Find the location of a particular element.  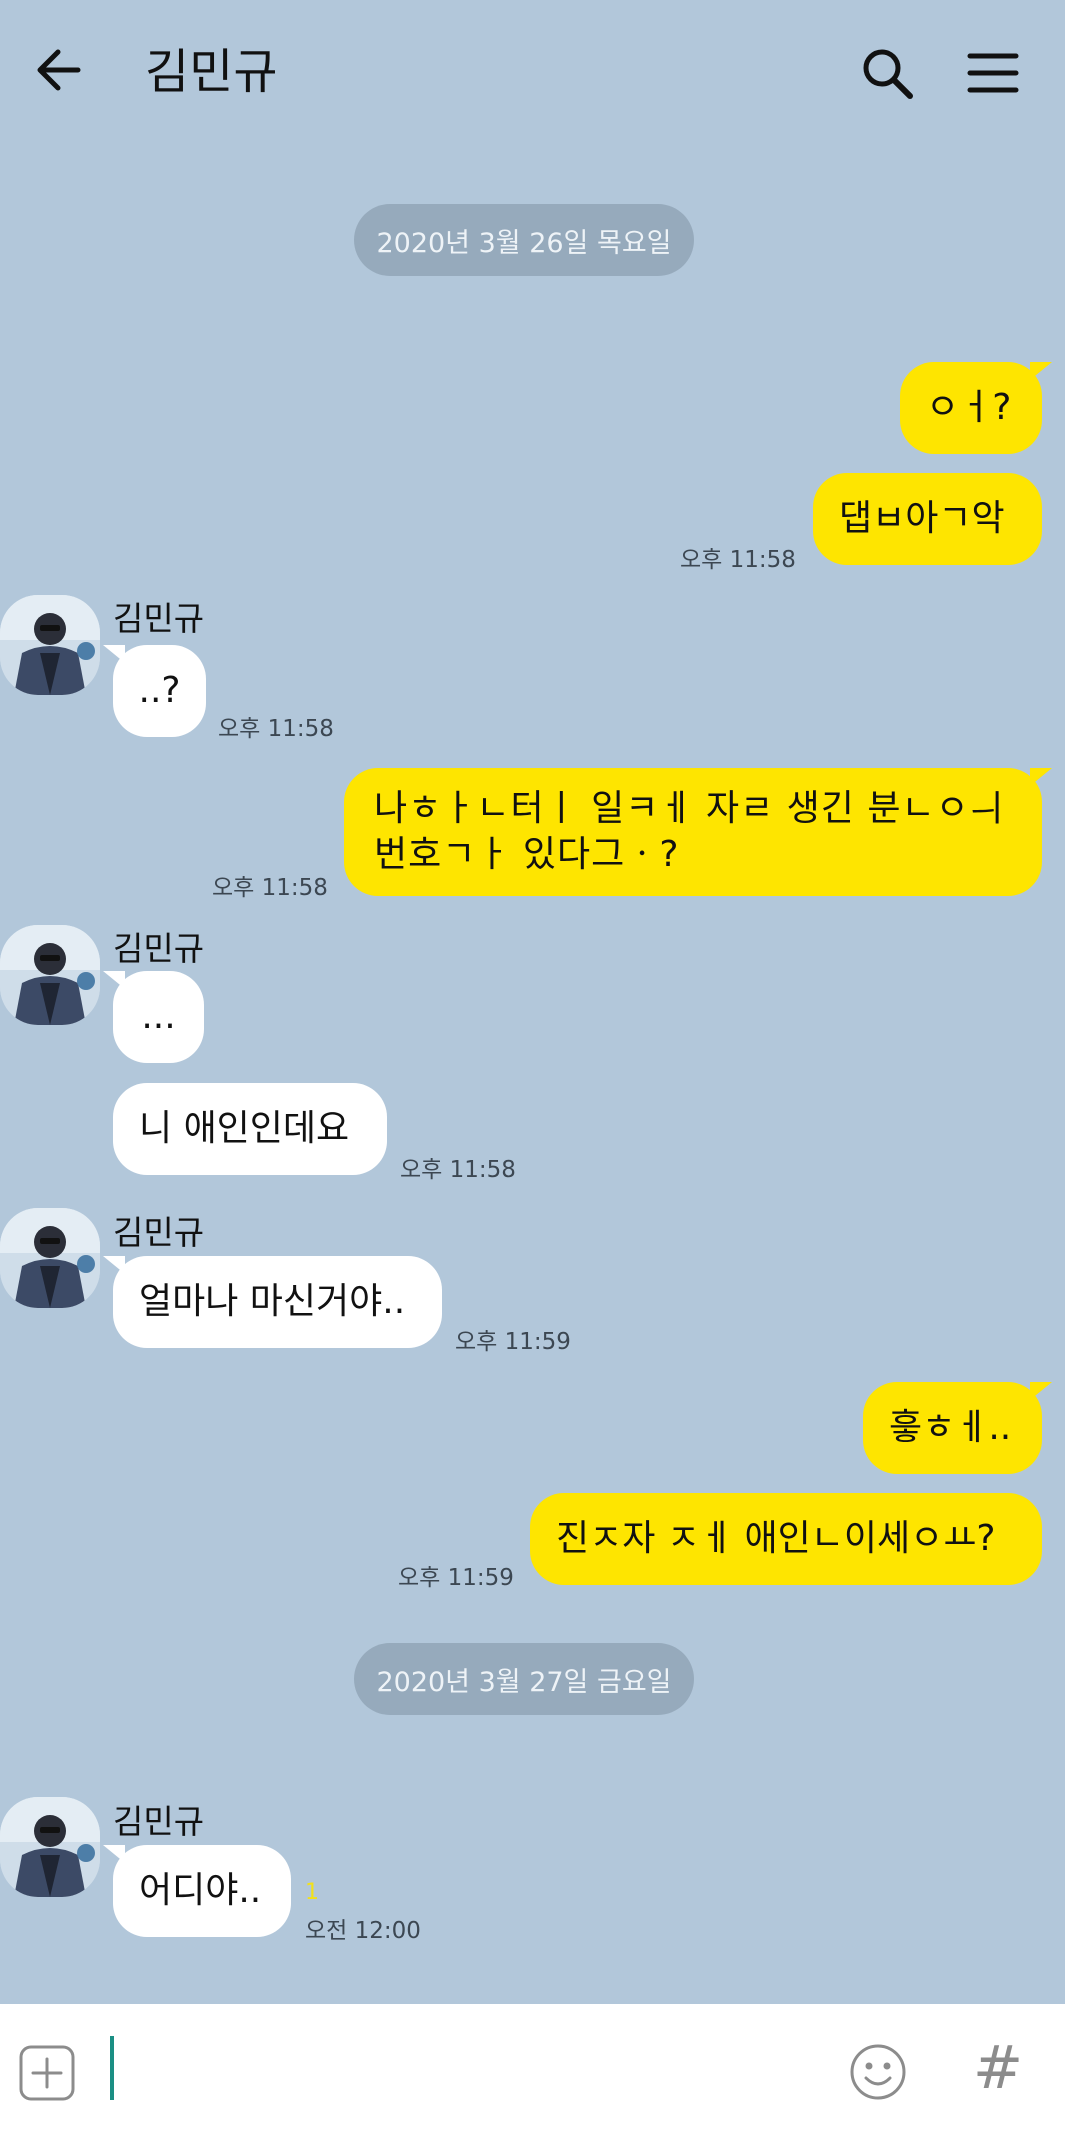

message-bubble-sent: ㅇㅓ? is located at coordinates (976, 408).